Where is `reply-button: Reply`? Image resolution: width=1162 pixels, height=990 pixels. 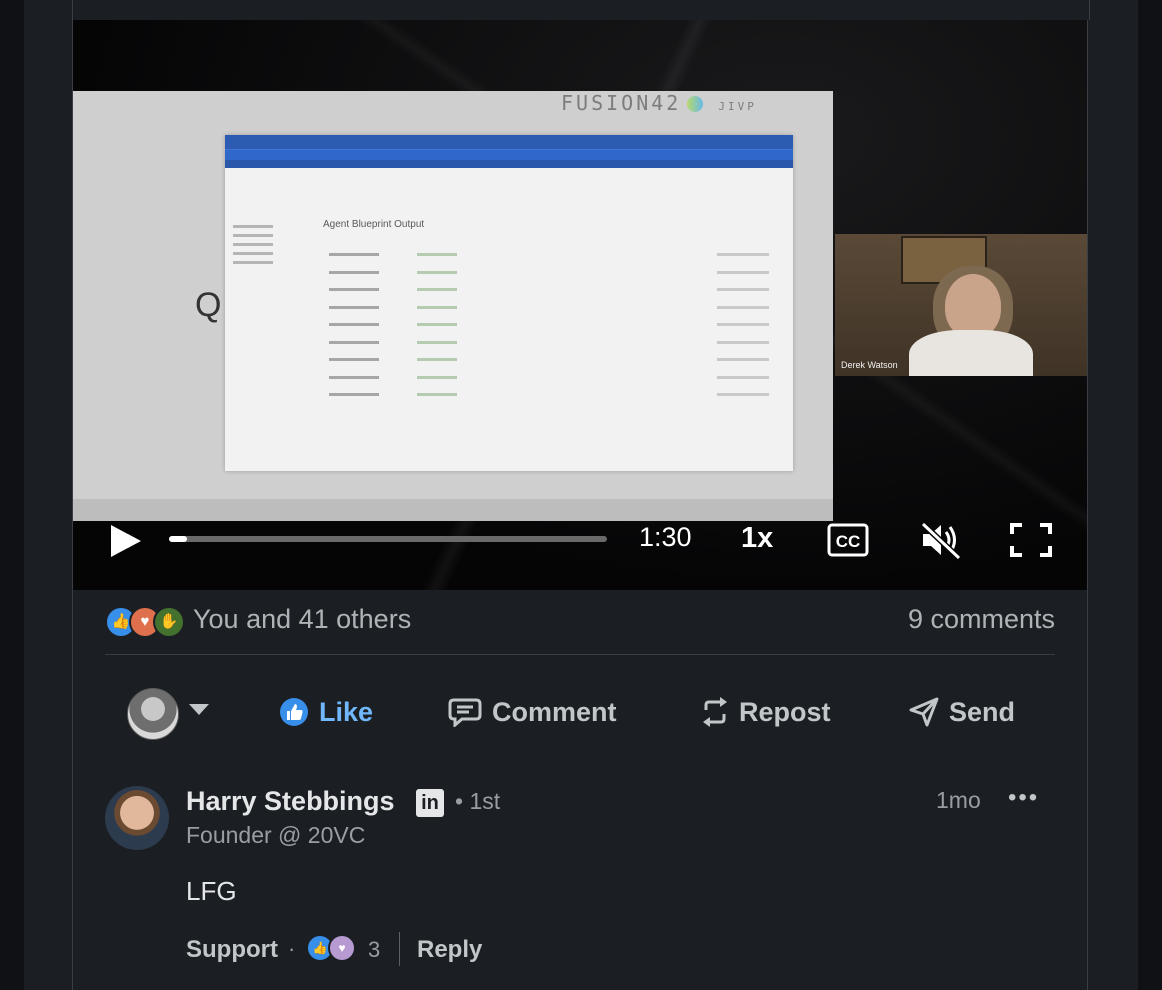 reply-button: Reply is located at coordinates (449, 950).